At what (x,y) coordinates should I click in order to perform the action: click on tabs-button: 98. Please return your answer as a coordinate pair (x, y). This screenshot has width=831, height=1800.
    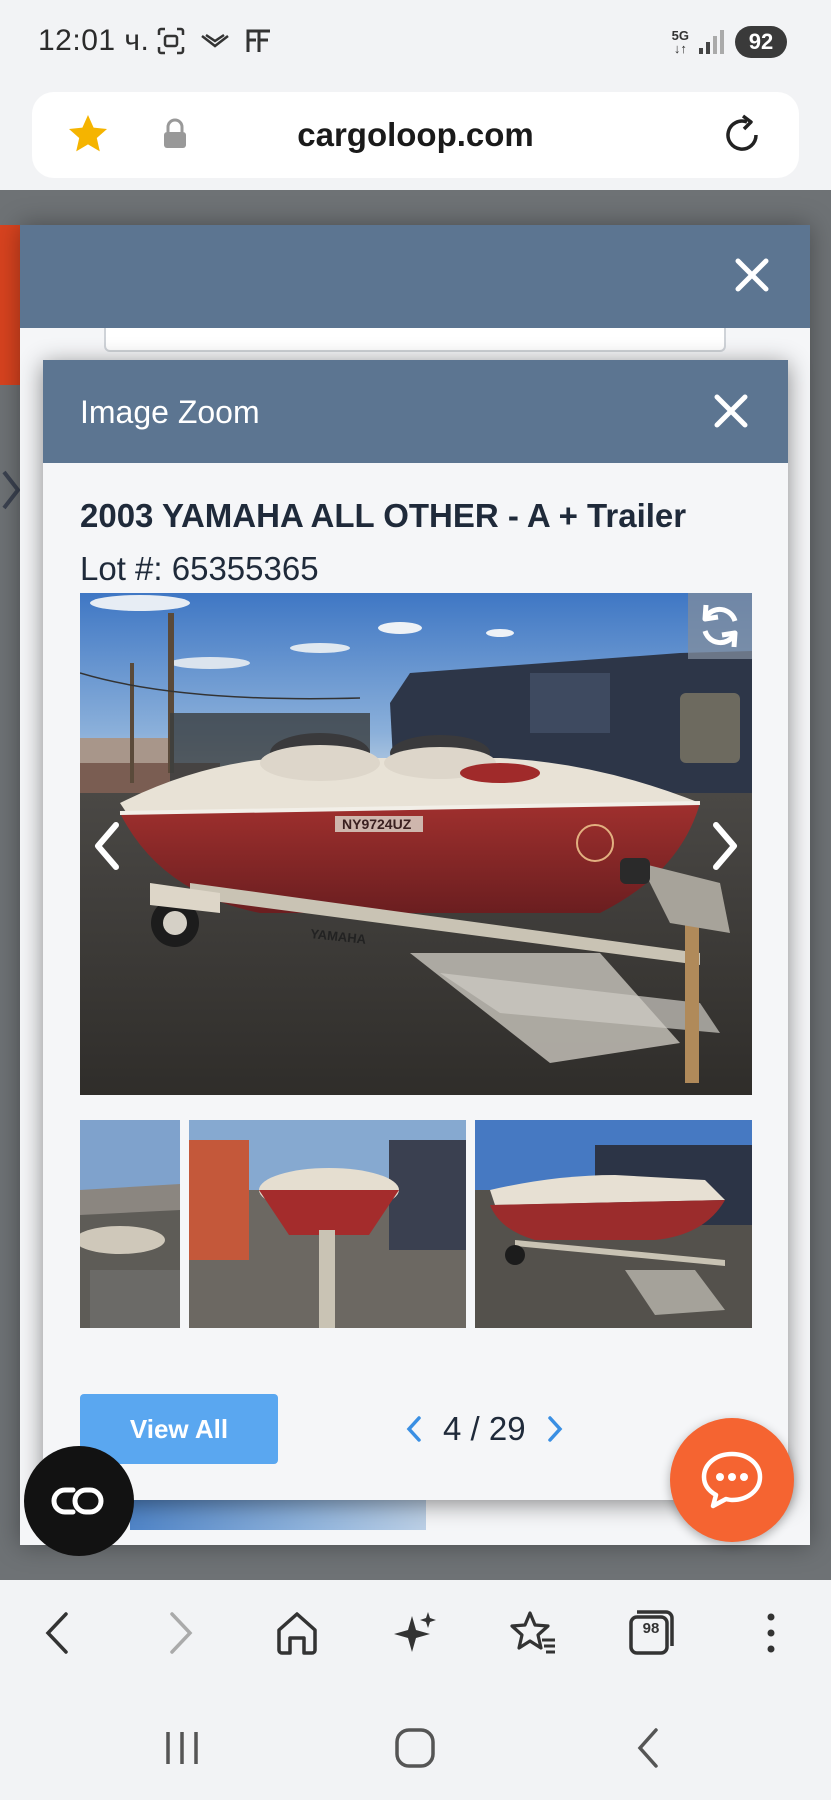
    Looking at the image, I should click on (651, 1633).